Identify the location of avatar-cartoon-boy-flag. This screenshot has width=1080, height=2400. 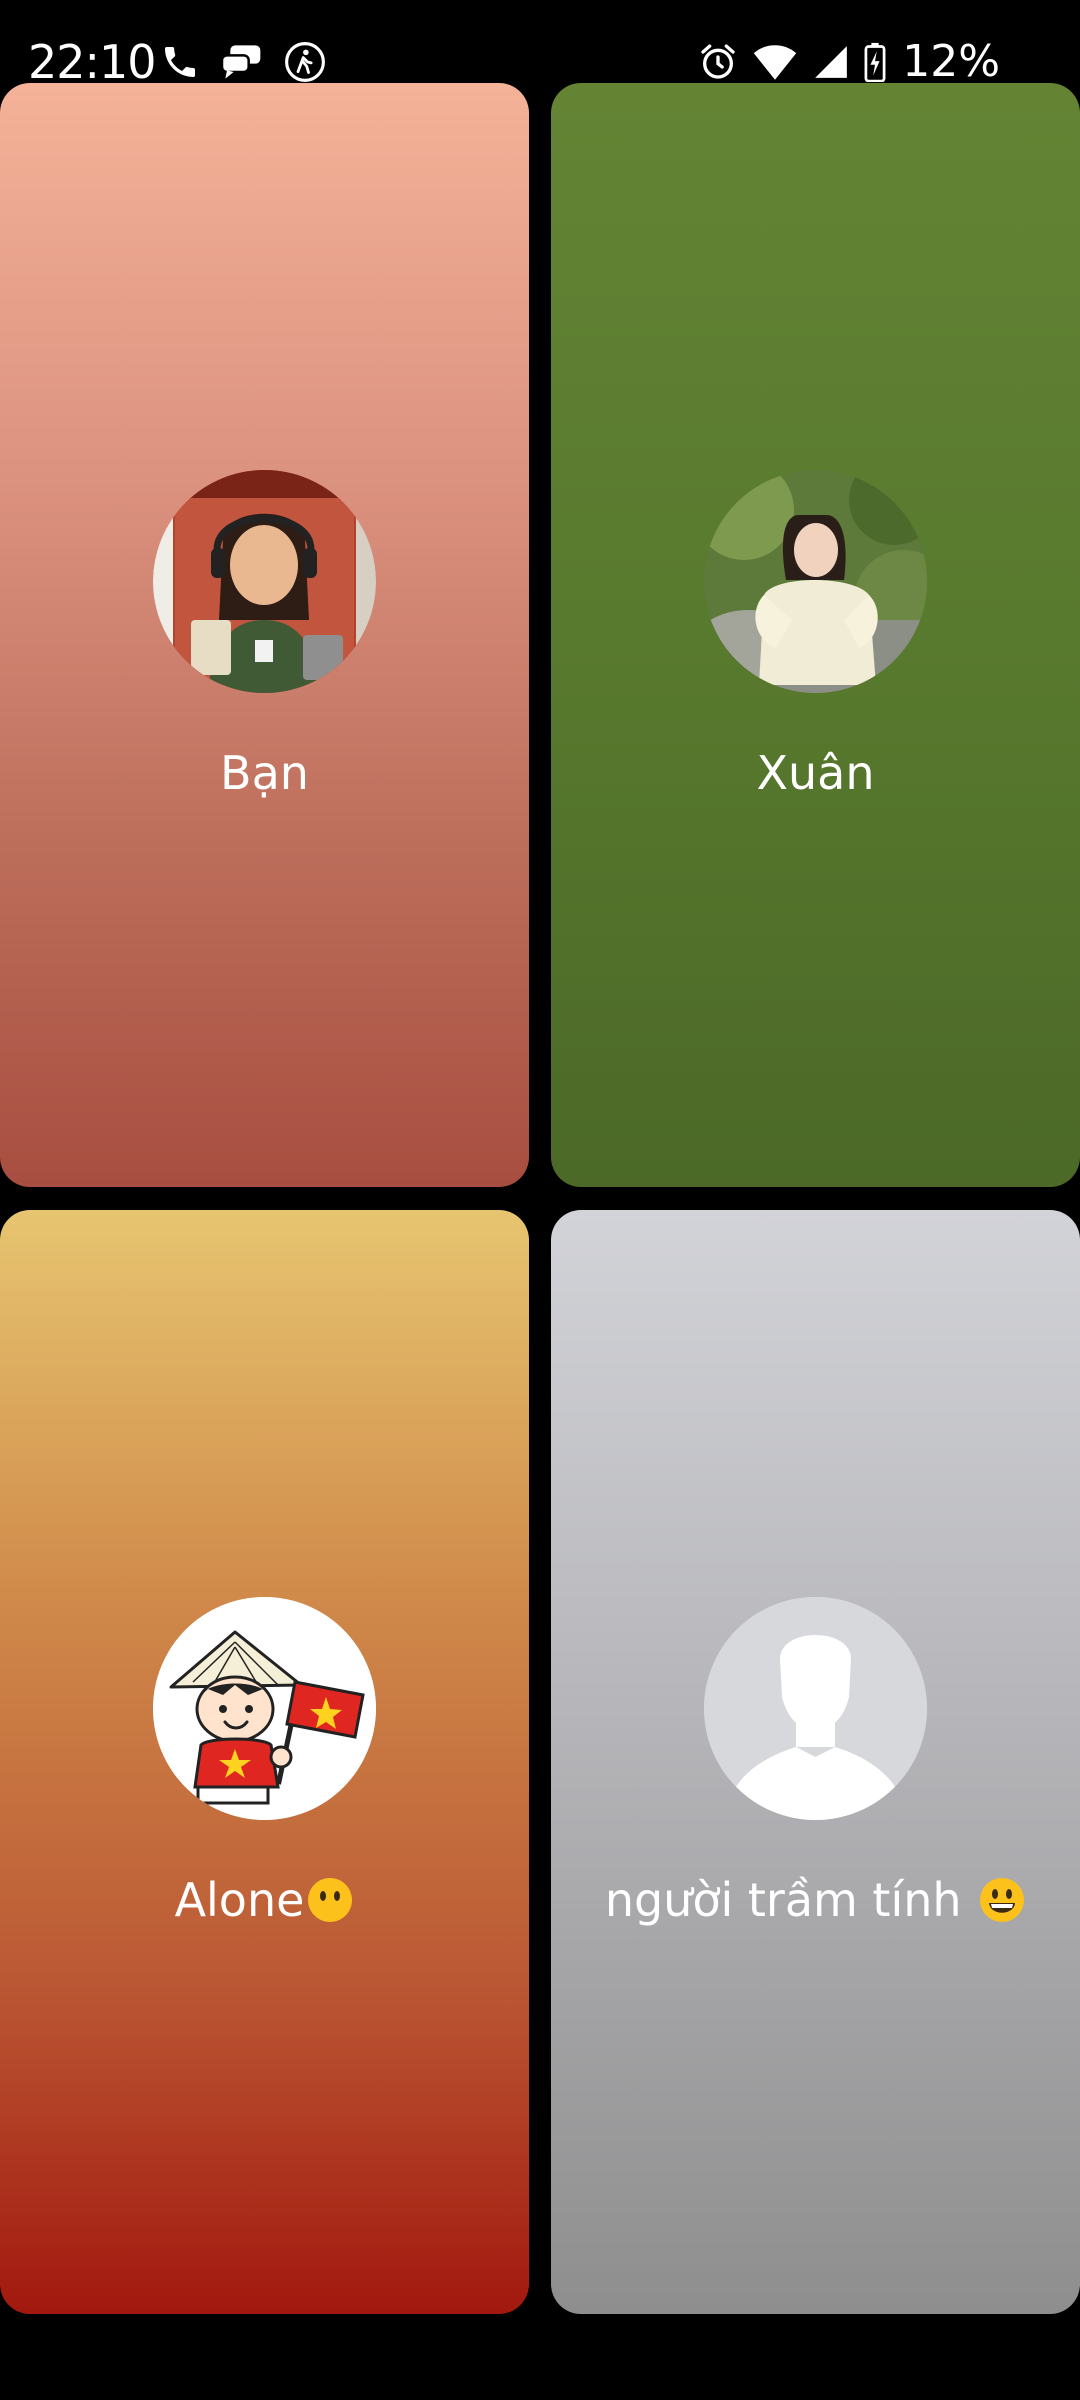
(264, 1708).